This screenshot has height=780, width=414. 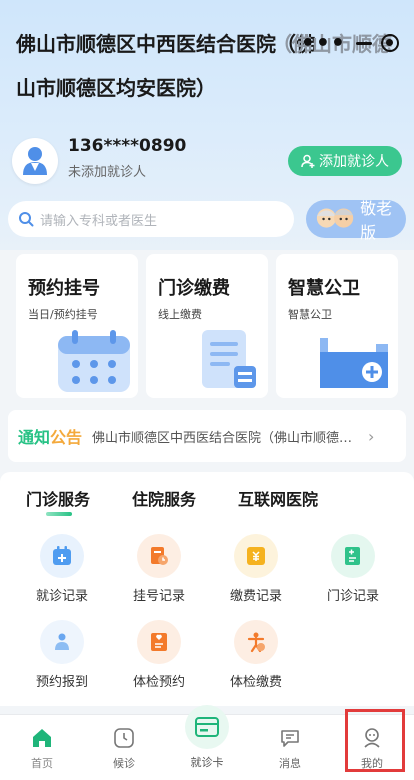 I want to click on notice-tag-part-2: 公告, so click(x=66, y=437).